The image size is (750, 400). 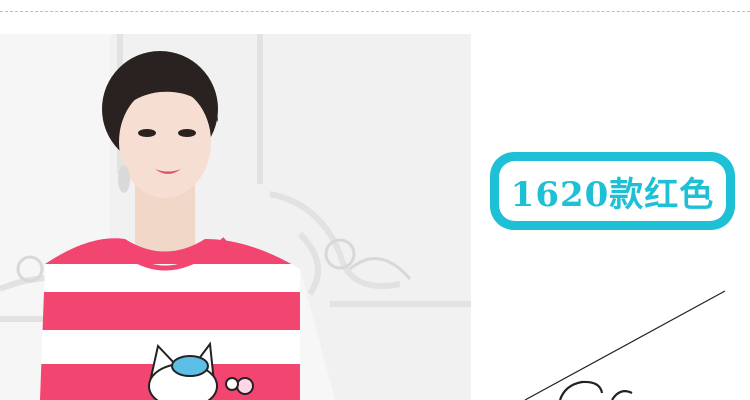 I want to click on product-variant-badge: 1620款红色, so click(x=612, y=191).